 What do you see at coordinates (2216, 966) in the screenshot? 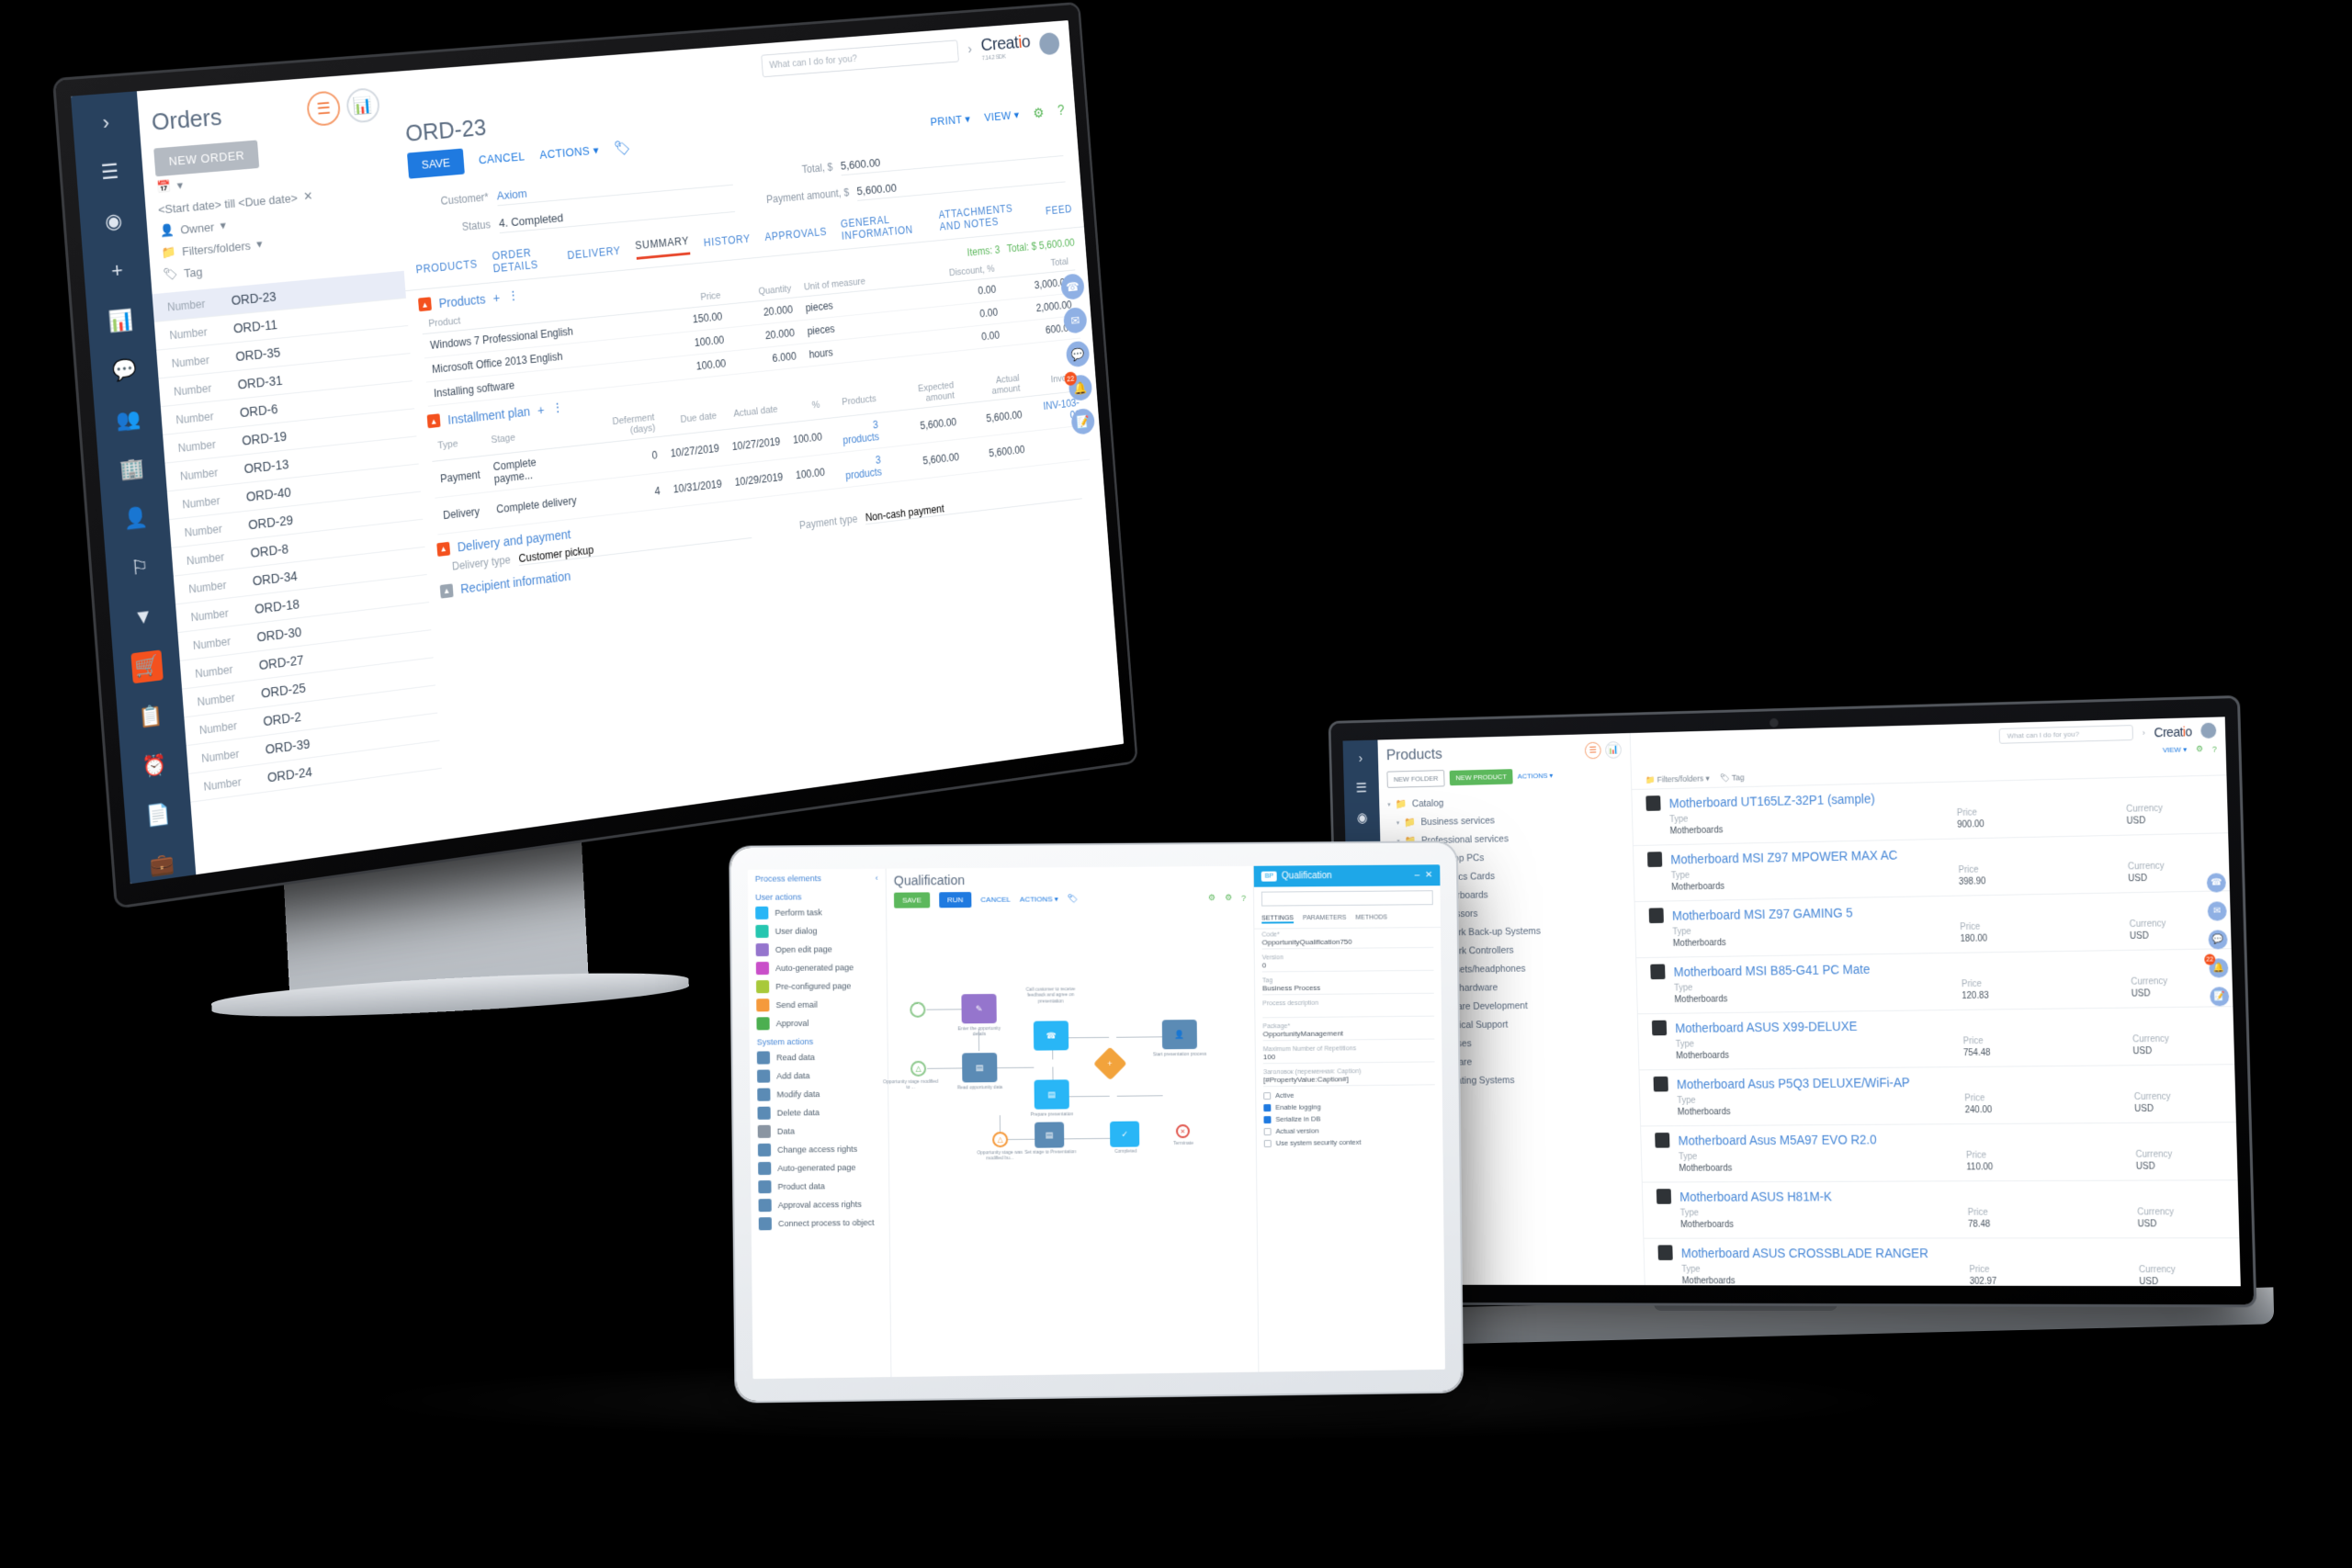
I see `bell-icon-laptop: 🔔 22` at bounding box center [2216, 966].